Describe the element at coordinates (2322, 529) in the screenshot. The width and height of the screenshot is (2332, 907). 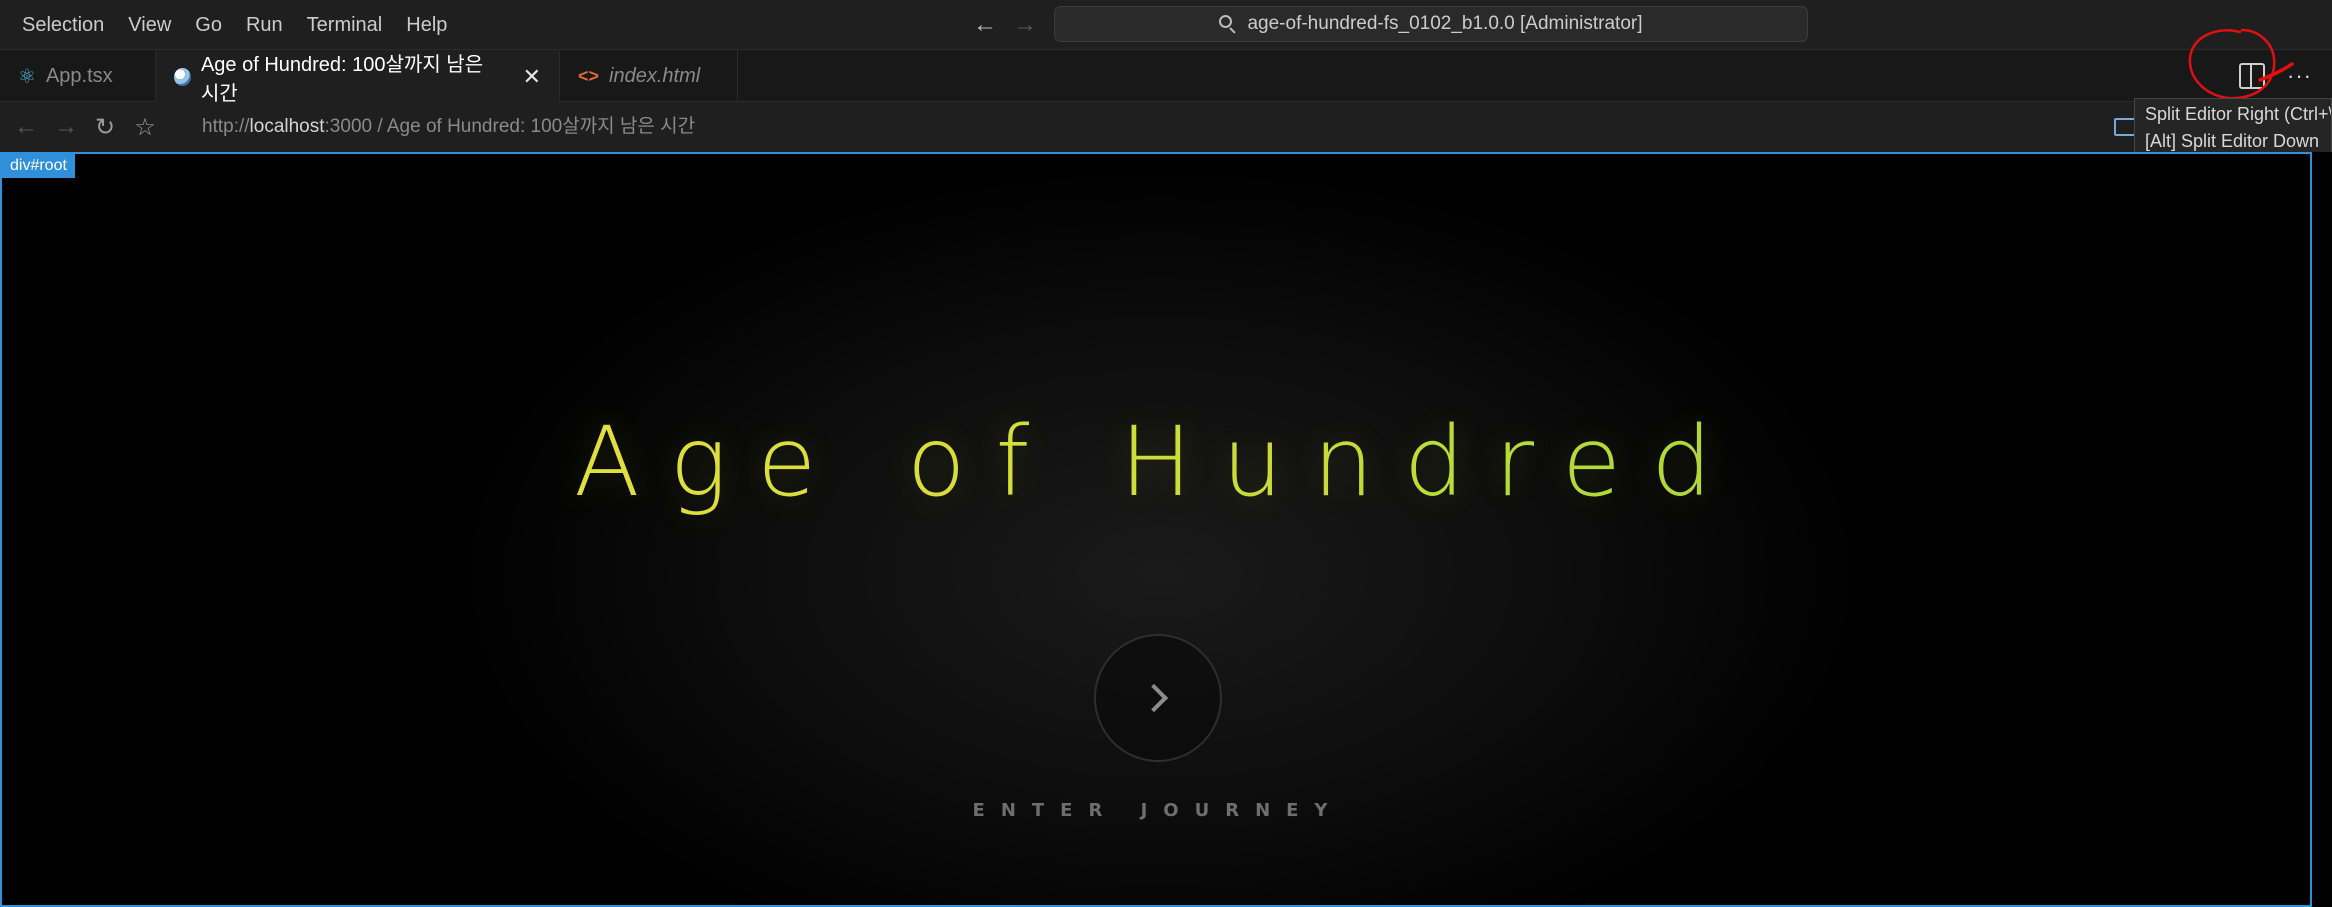
I see `scrollbar` at that location.